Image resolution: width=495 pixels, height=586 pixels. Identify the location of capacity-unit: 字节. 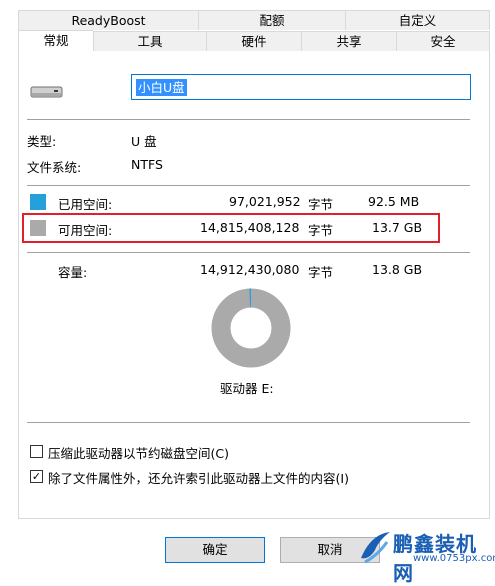
(320, 271).